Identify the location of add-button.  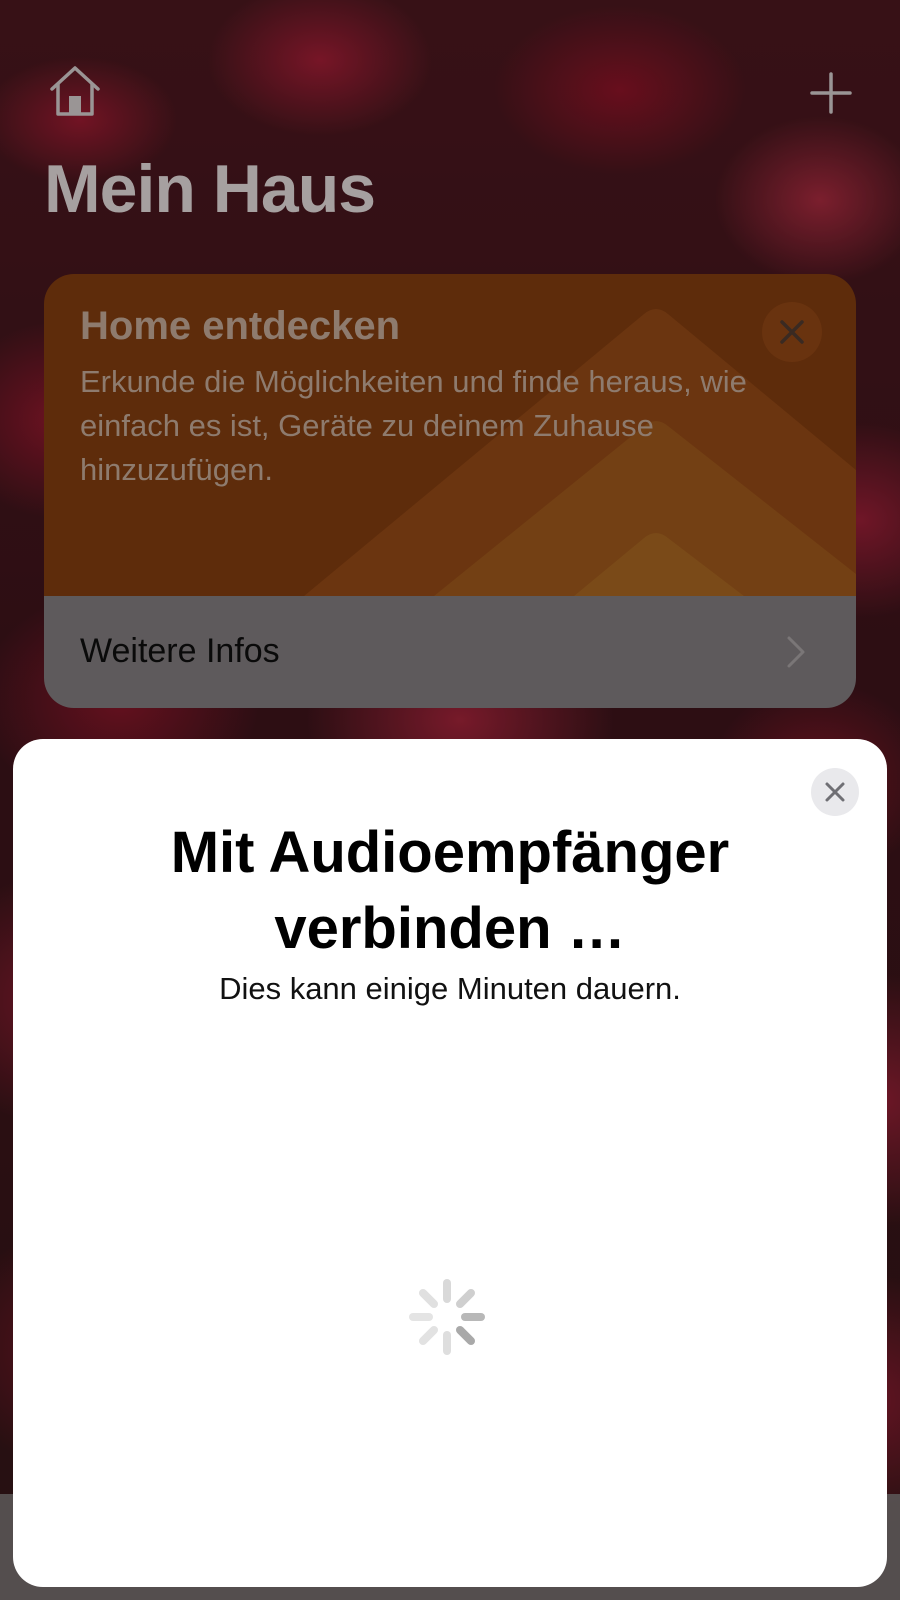
(831, 93).